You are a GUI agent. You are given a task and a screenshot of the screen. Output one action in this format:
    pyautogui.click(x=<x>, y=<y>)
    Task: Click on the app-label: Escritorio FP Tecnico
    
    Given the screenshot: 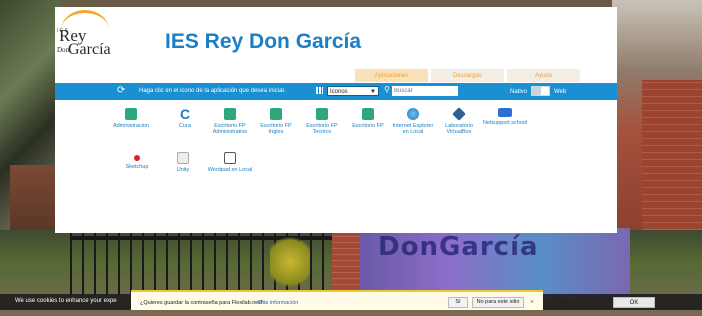 What is the action you would take?
    pyautogui.click(x=322, y=129)
    